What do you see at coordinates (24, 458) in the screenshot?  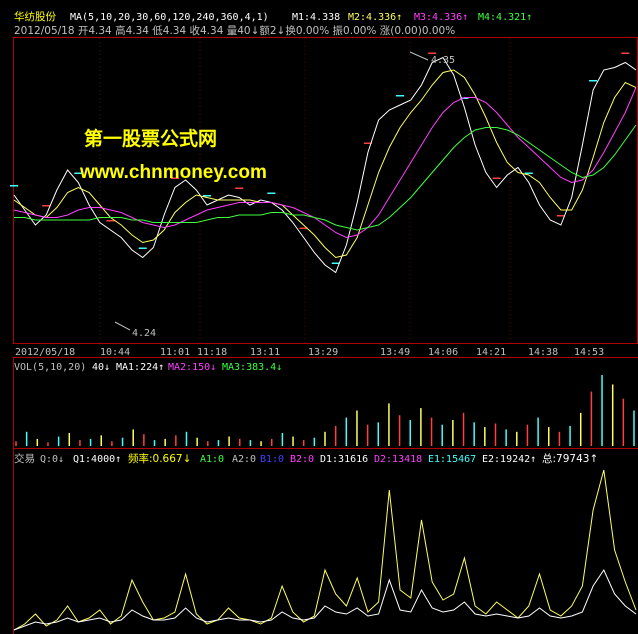 I see `trade-title: 交易` at bounding box center [24, 458].